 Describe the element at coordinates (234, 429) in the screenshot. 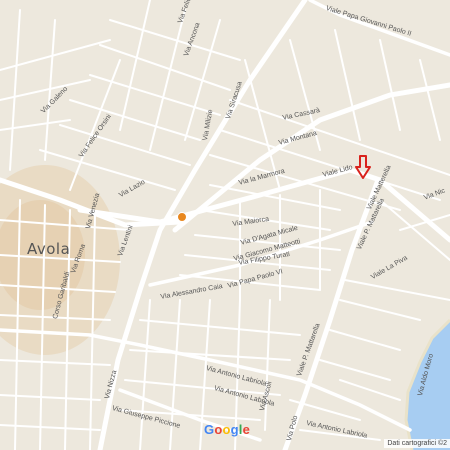

I see `logo-letter: g` at that location.